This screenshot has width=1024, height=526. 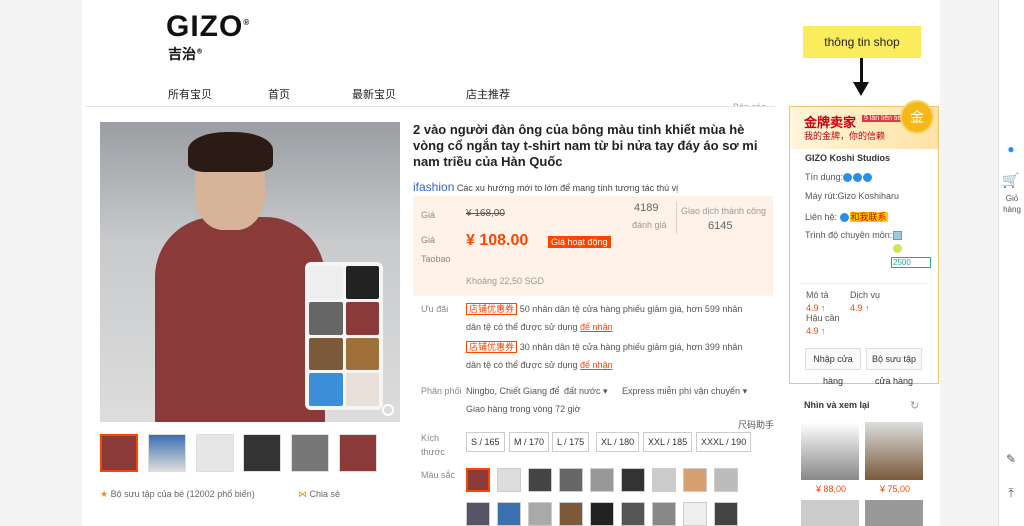 I want to click on ship-from: Ningbo, Chiết Giang để, so click(x=513, y=391).